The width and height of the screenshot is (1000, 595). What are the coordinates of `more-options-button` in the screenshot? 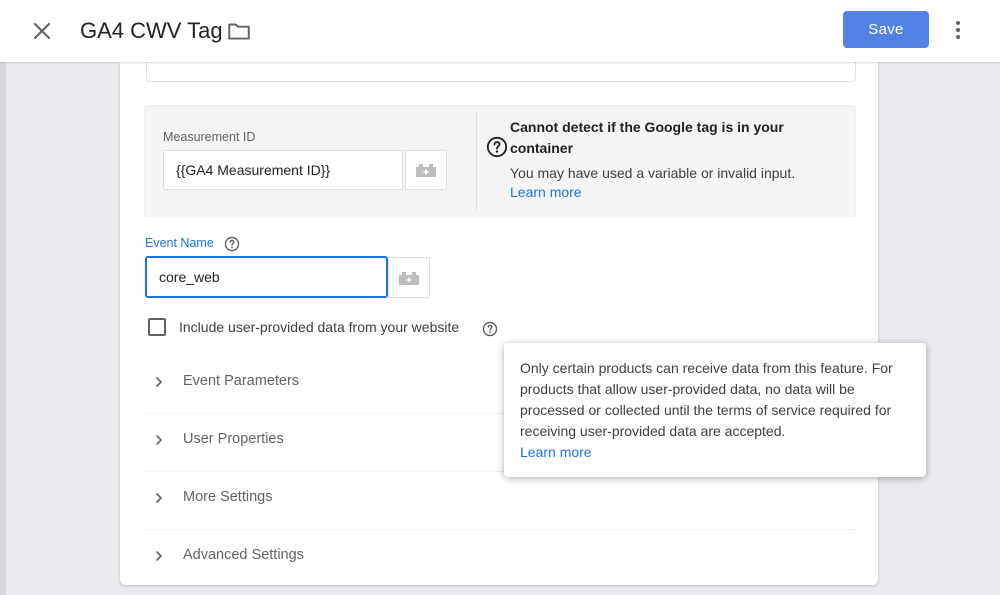 It's located at (958, 30).